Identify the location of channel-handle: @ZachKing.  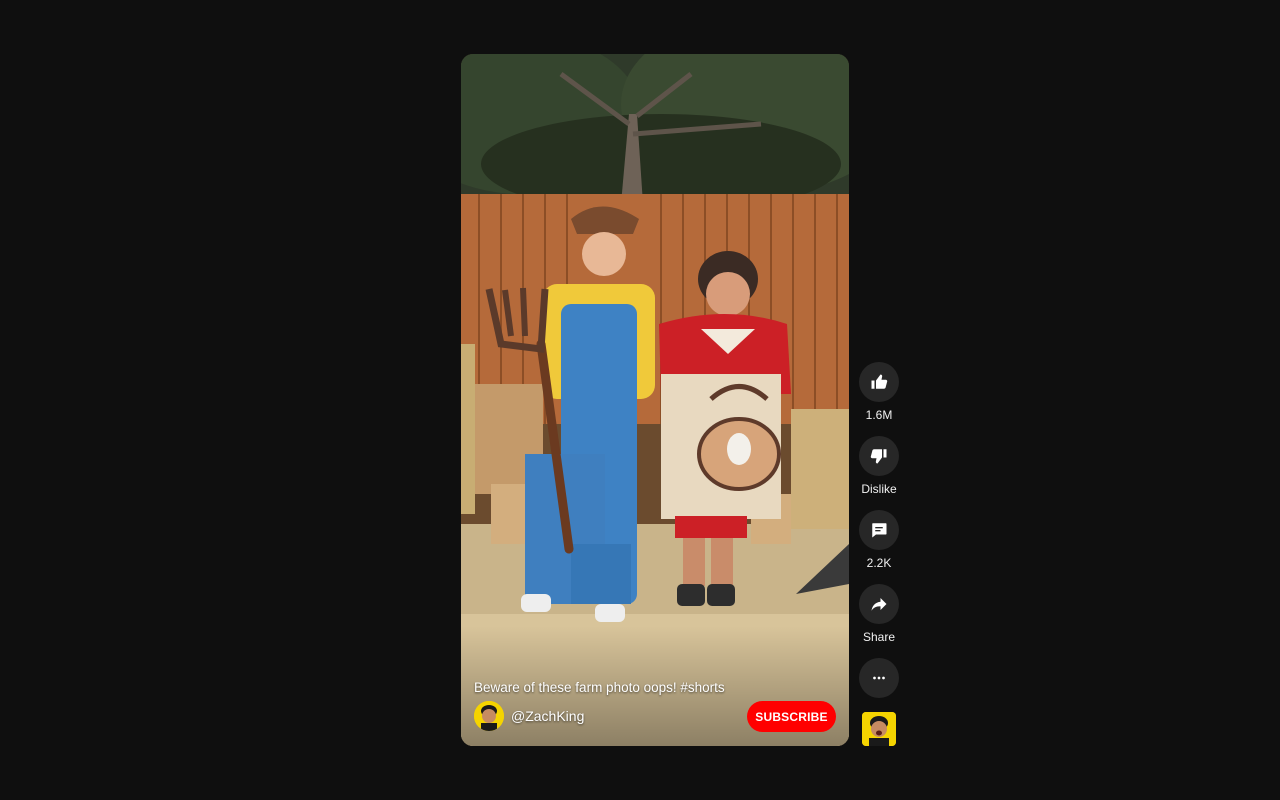
(547, 716).